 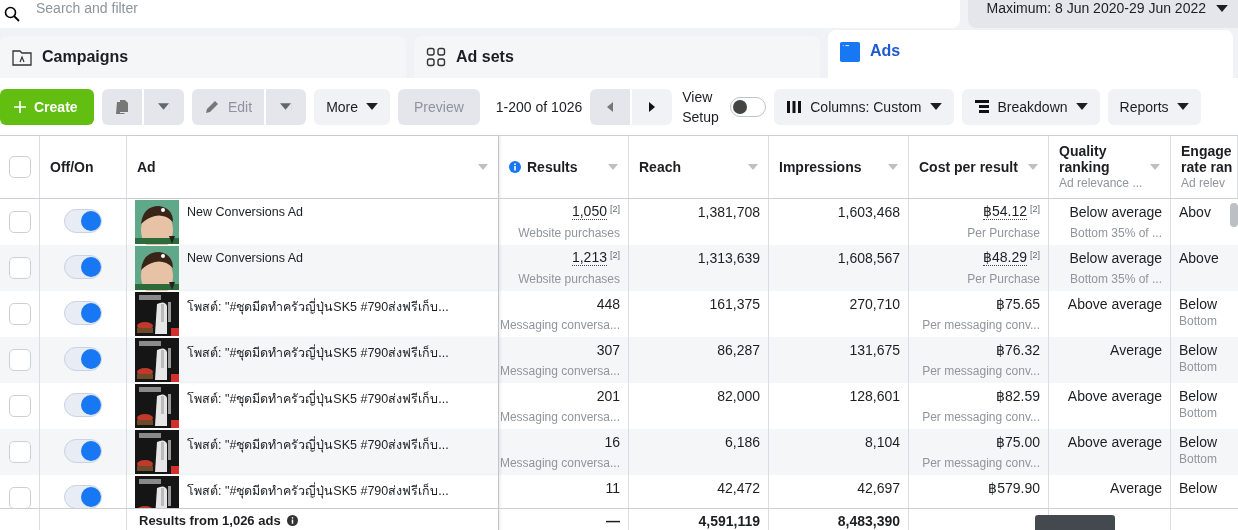 What do you see at coordinates (850, 52) in the screenshot?
I see `ad-window-icon` at bounding box center [850, 52].